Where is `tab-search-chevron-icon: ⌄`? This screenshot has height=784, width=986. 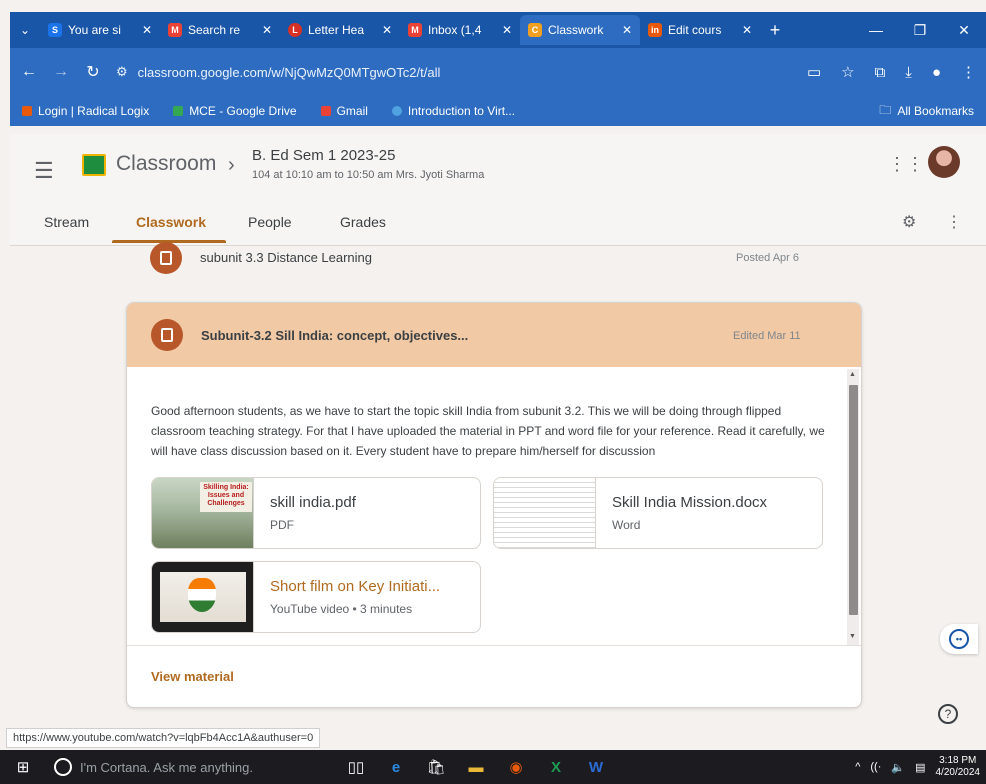
tab-search-chevron-icon: ⌄ is located at coordinates (25, 30).